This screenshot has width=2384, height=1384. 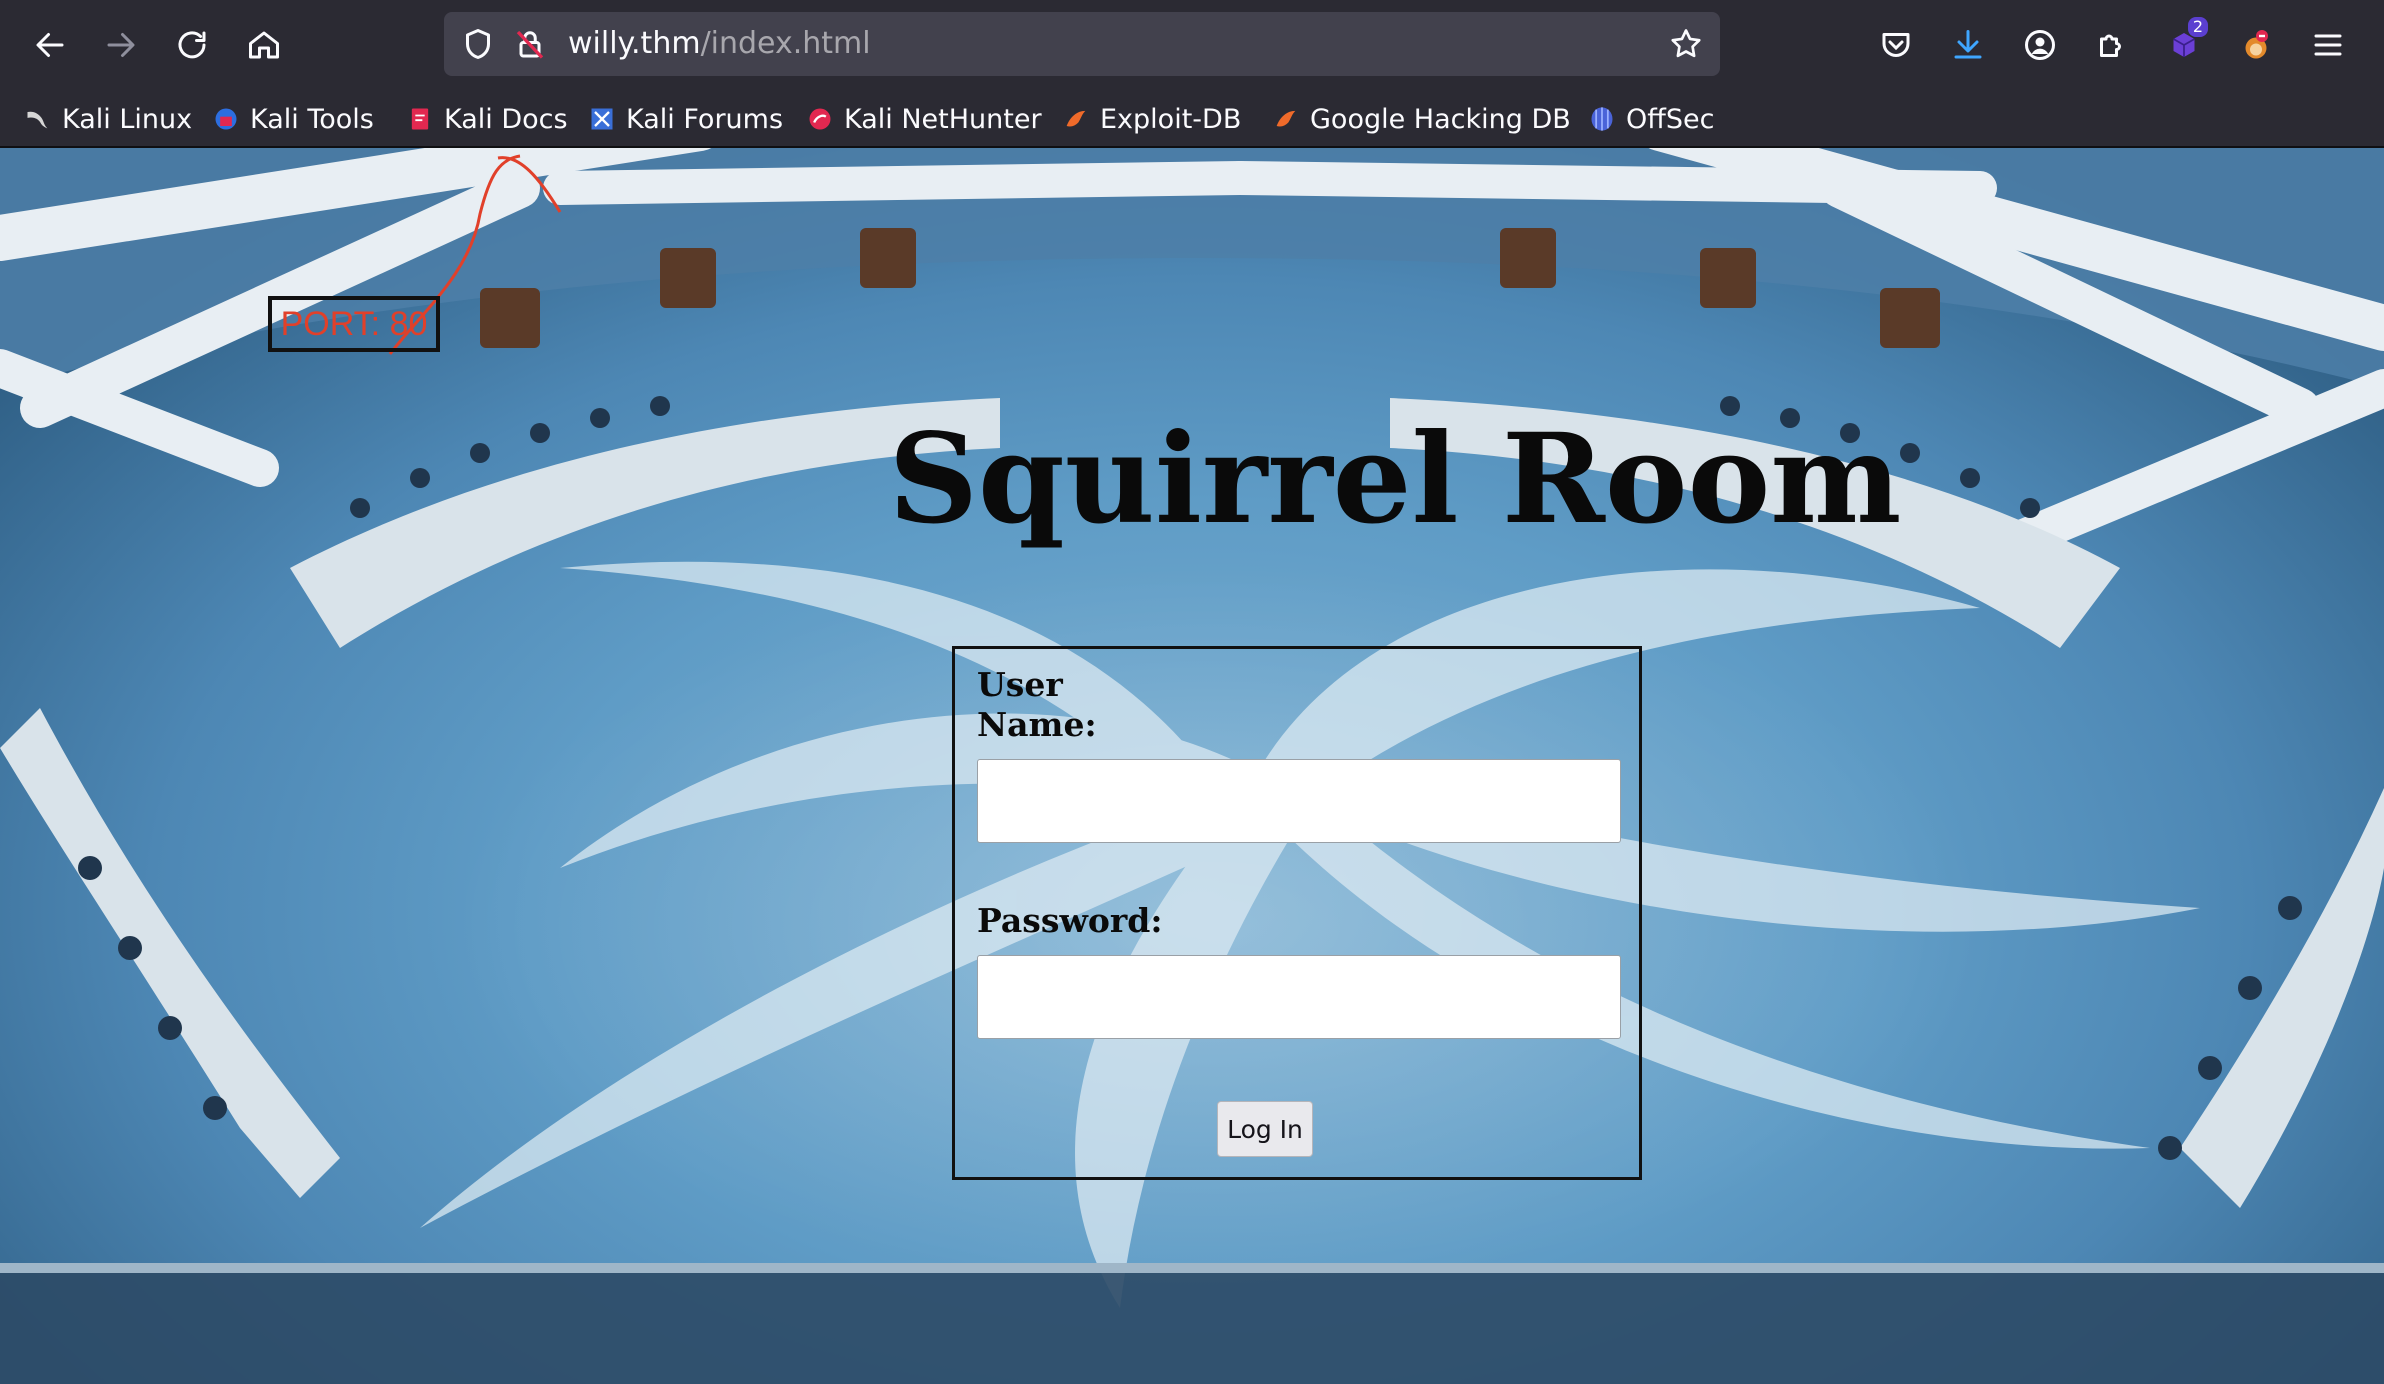 I want to click on account-icon, so click(x=2040, y=45).